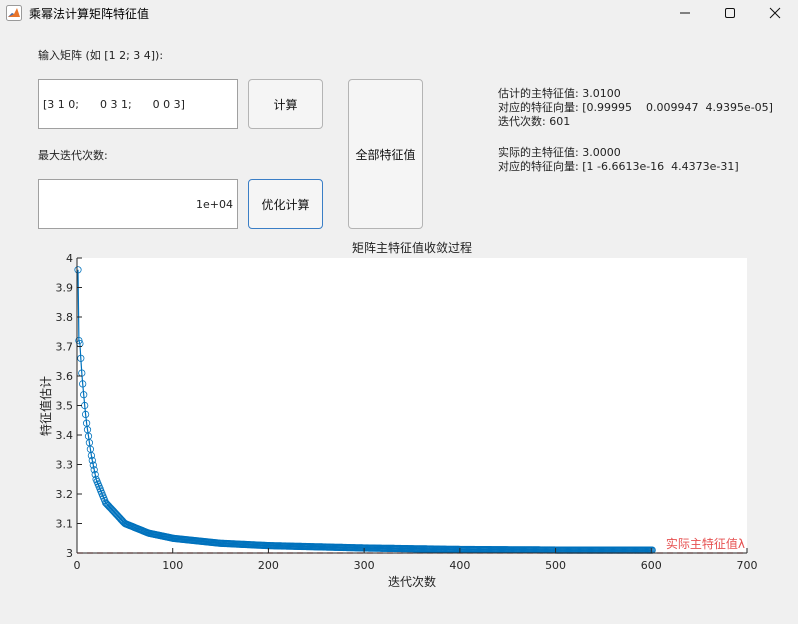 Image resolution: width=798 pixels, height=624 pixels. I want to click on y-tick-label: 3.1, so click(65, 524).